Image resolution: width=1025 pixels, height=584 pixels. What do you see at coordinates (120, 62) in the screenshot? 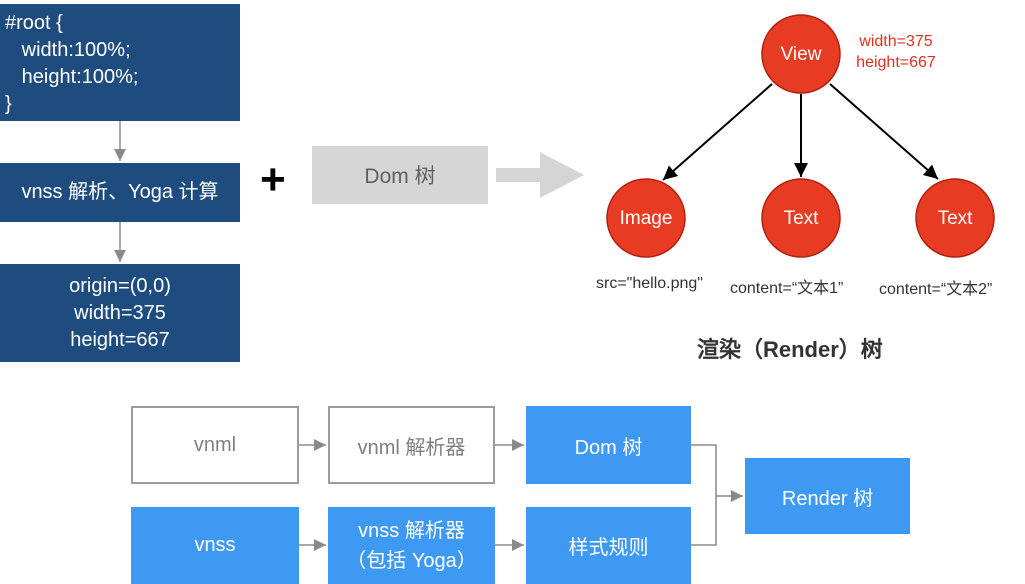
I see `css-code-box: #root { width:100%; height:100%; }` at bounding box center [120, 62].